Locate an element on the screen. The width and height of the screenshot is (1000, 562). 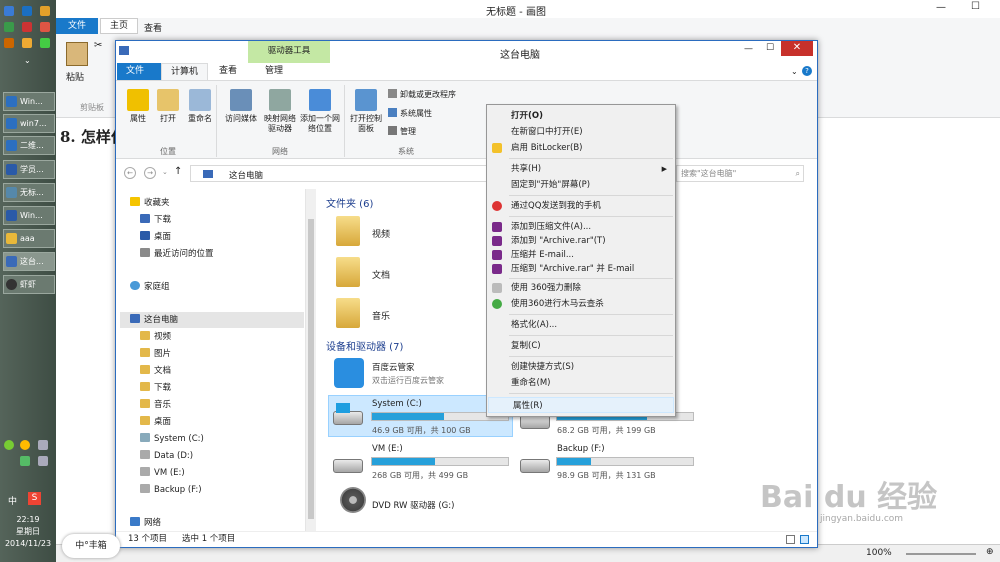
menu-item-compress-rar-email: 压缩到 "Archive.rar" 并 E-mail is located at coordinates (581, 269).